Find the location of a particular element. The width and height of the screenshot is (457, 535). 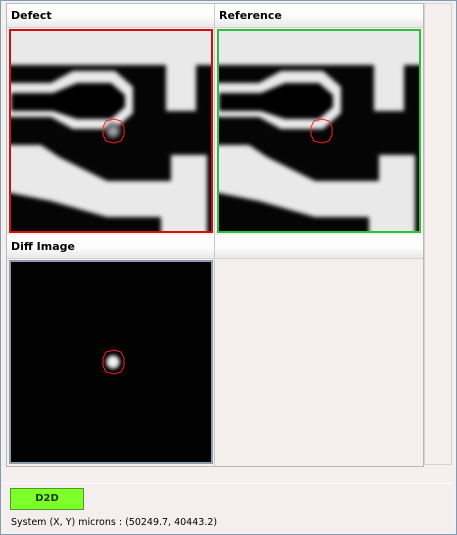

d2d-mode-button: D2D is located at coordinates (47, 499).